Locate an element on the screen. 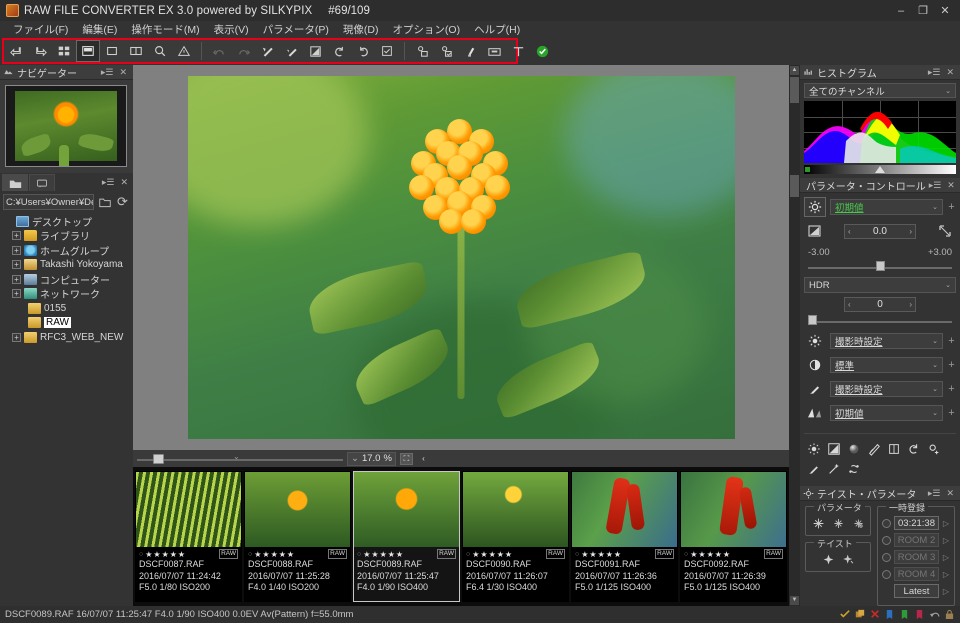 The image size is (960, 623). menu-file: ファイル(F) is located at coordinates (40, 29).